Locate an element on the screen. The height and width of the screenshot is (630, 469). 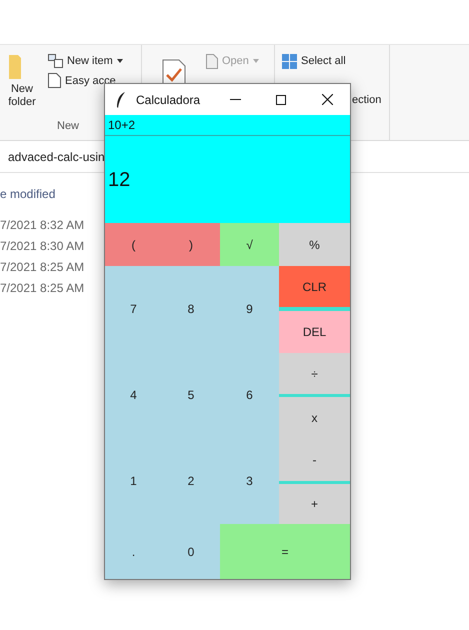
calculator-key: √ is located at coordinates (249, 244).